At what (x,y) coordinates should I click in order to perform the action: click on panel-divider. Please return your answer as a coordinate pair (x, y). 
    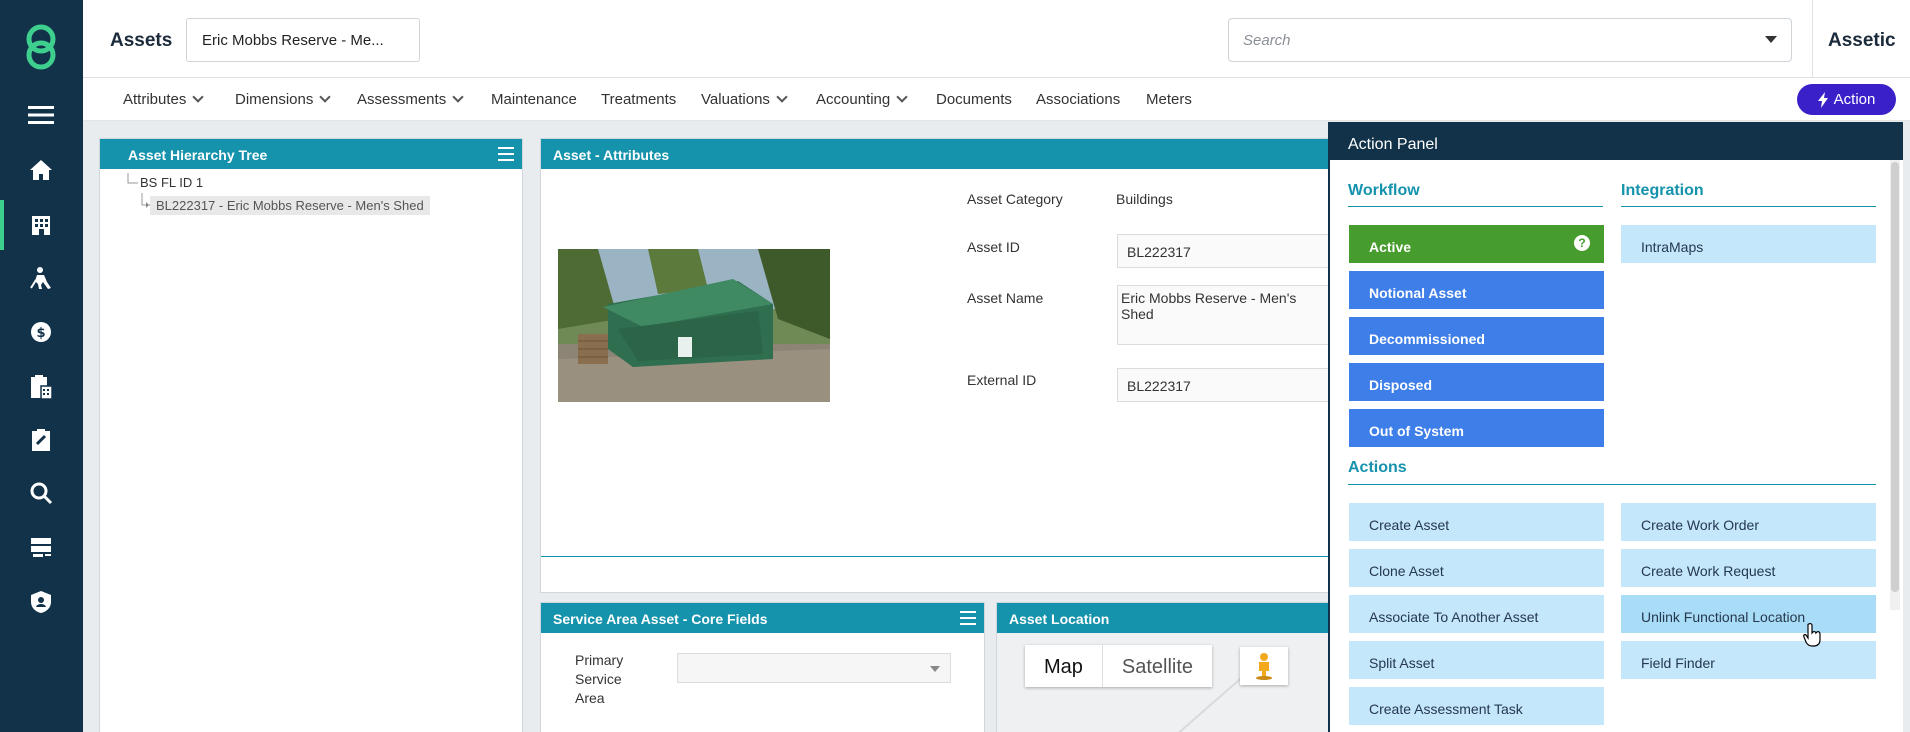
    Looking at the image, I should click on (941, 556).